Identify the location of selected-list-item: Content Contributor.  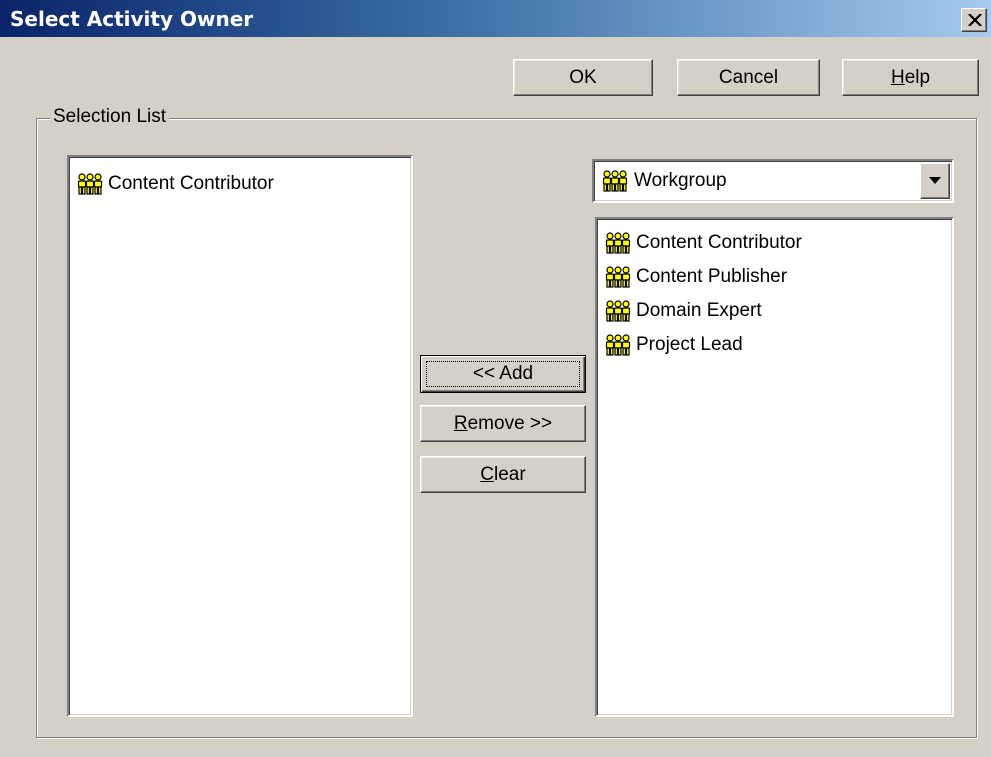
(240, 184).